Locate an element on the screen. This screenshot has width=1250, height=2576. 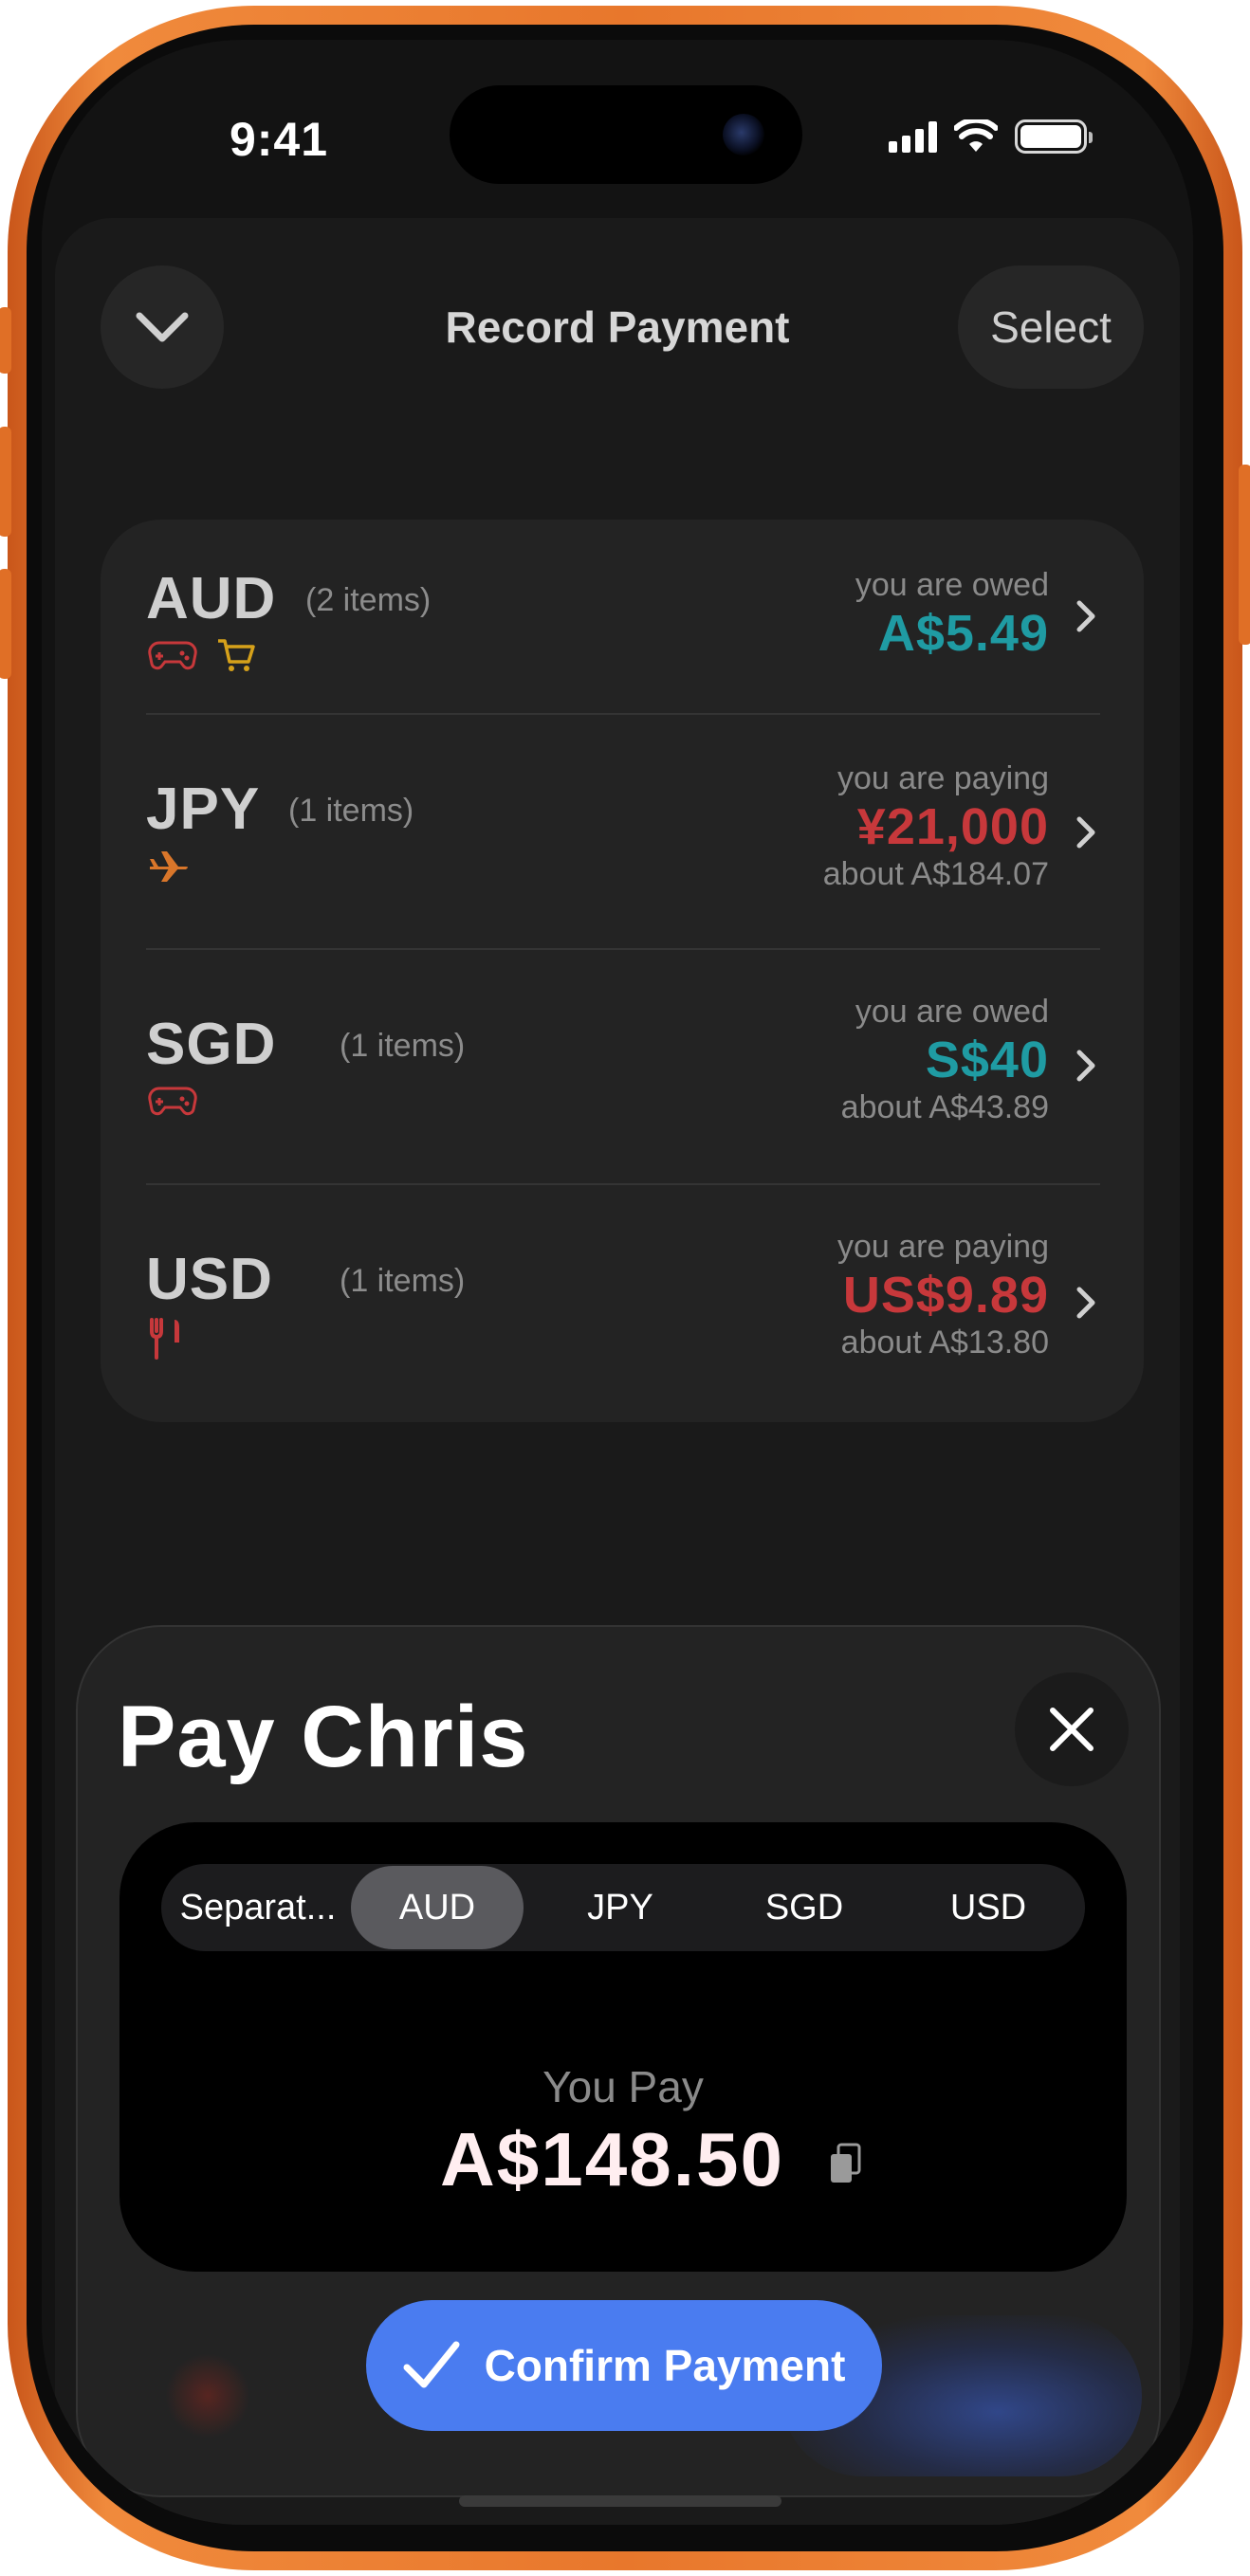
balance-info: you are paying US$9.89 about A$13.80 is located at coordinates (943, 1295).